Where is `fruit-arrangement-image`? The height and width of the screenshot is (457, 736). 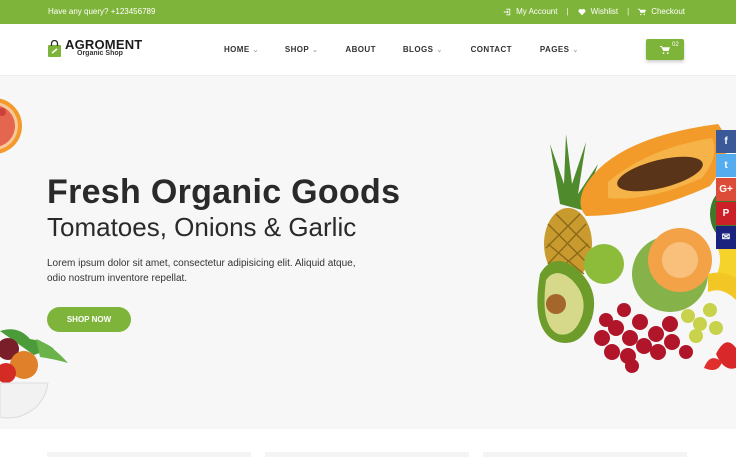
fruit-arrangement-image is located at coordinates (636, 248).